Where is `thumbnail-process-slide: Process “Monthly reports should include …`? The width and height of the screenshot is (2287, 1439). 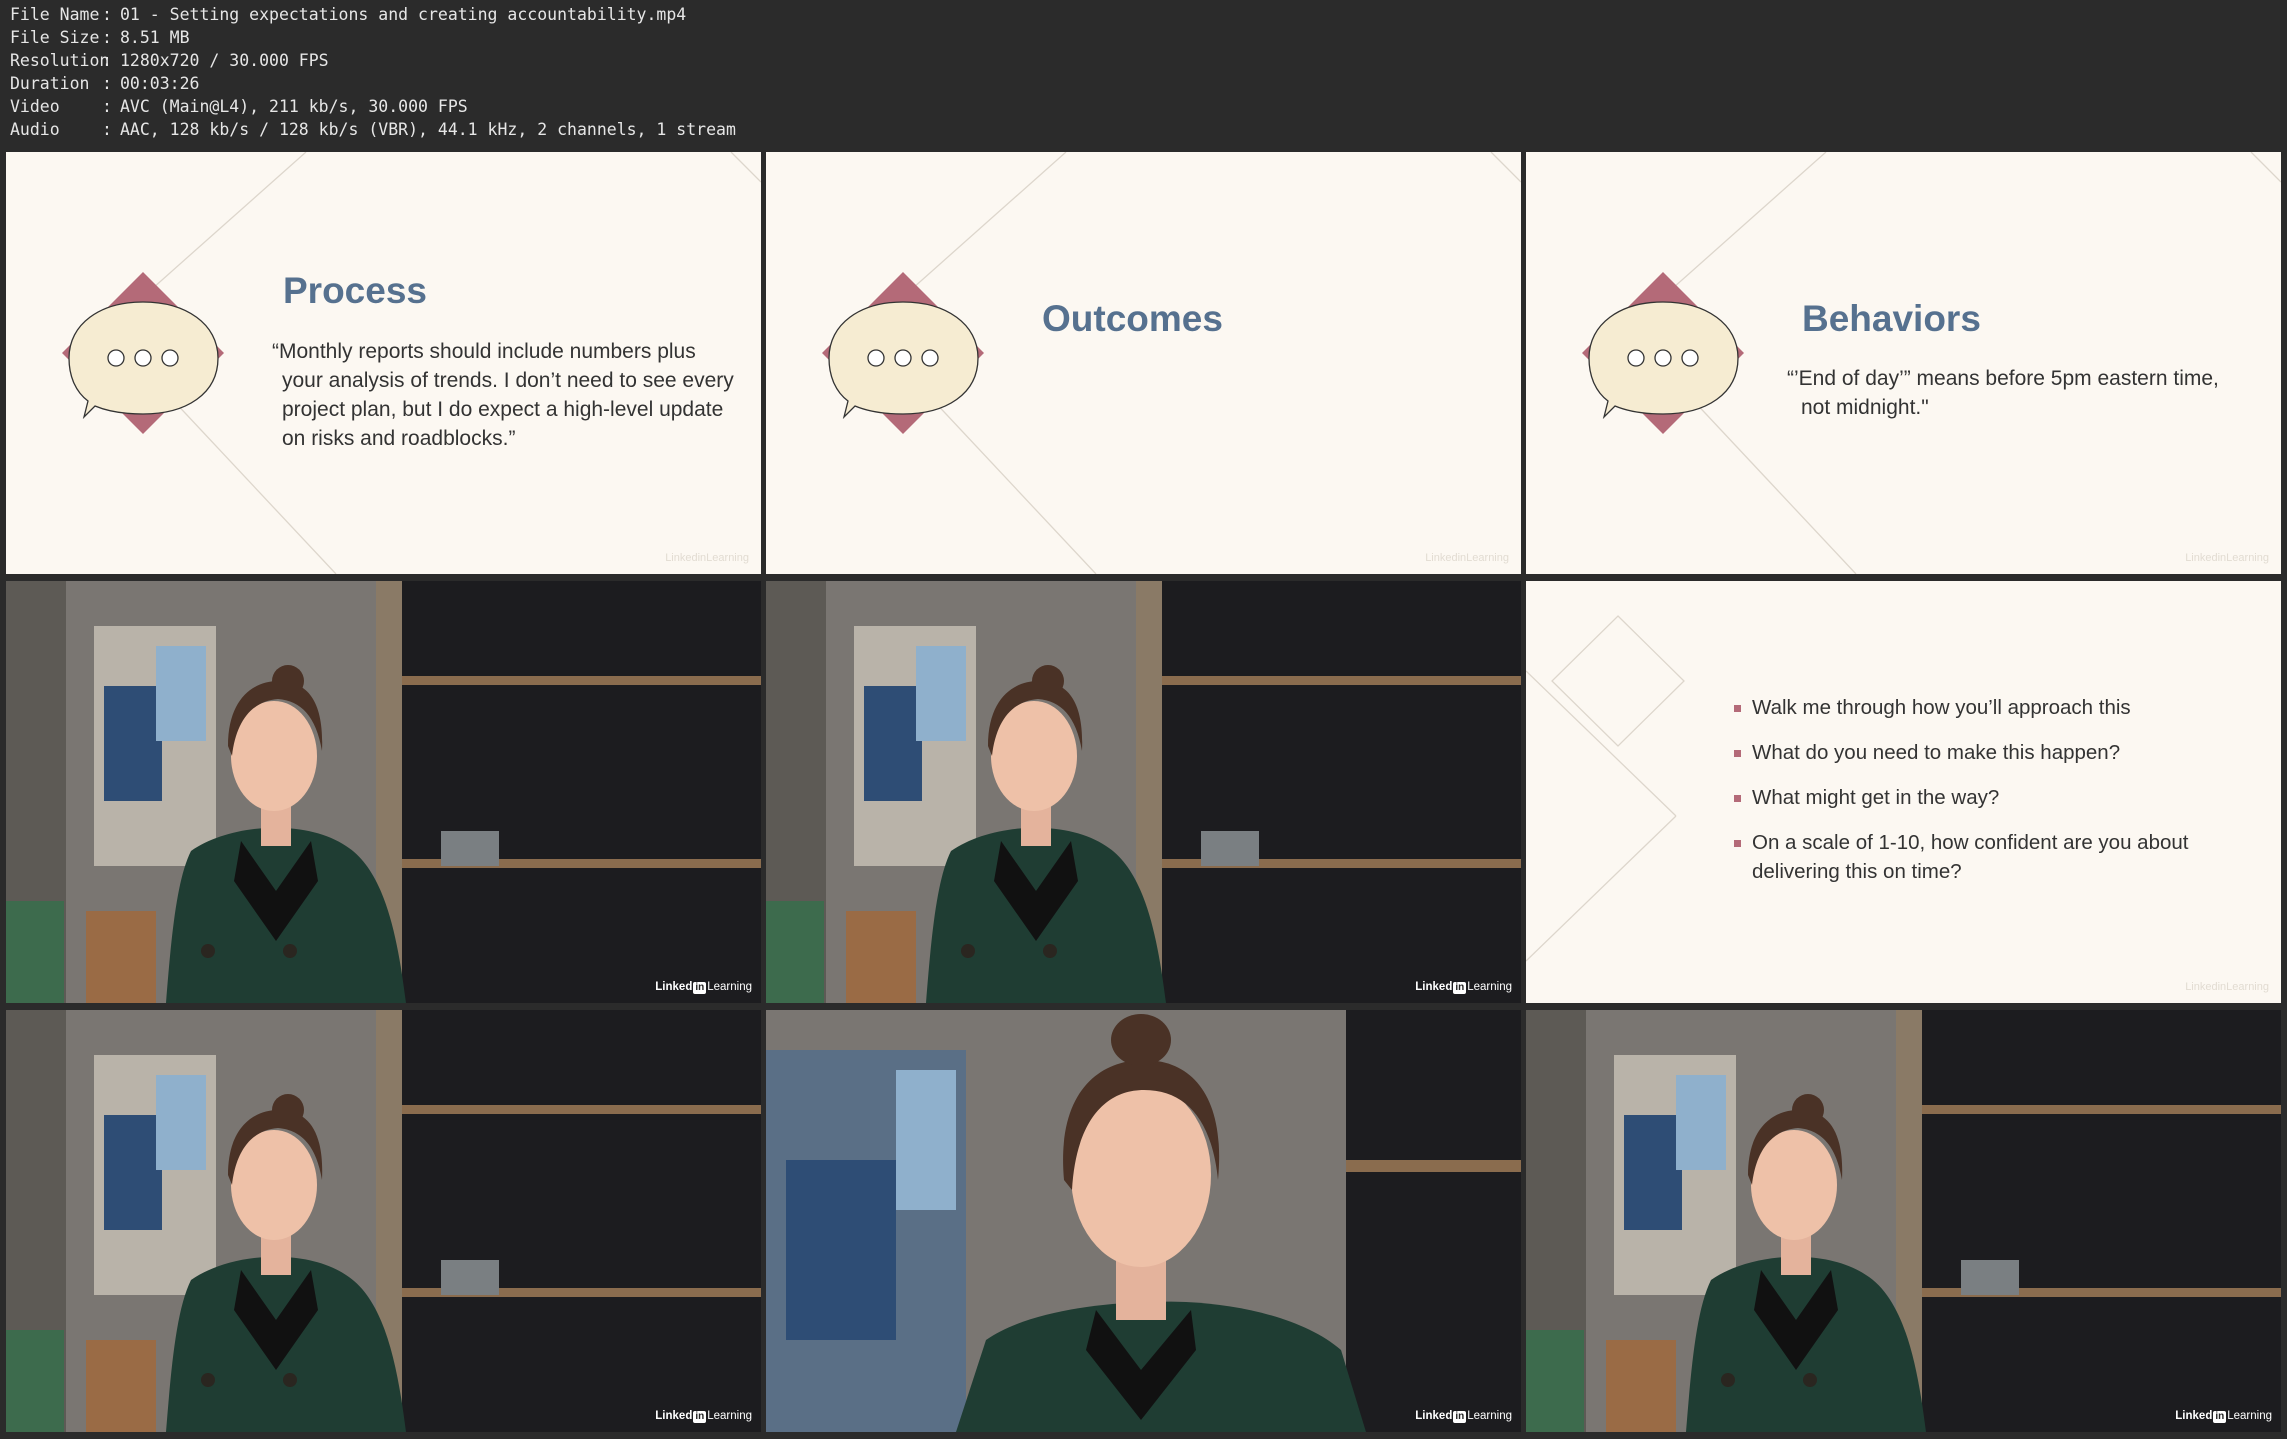
thumbnail-process-slide: Process “Monthly reports should include … is located at coordinates (383, 363).